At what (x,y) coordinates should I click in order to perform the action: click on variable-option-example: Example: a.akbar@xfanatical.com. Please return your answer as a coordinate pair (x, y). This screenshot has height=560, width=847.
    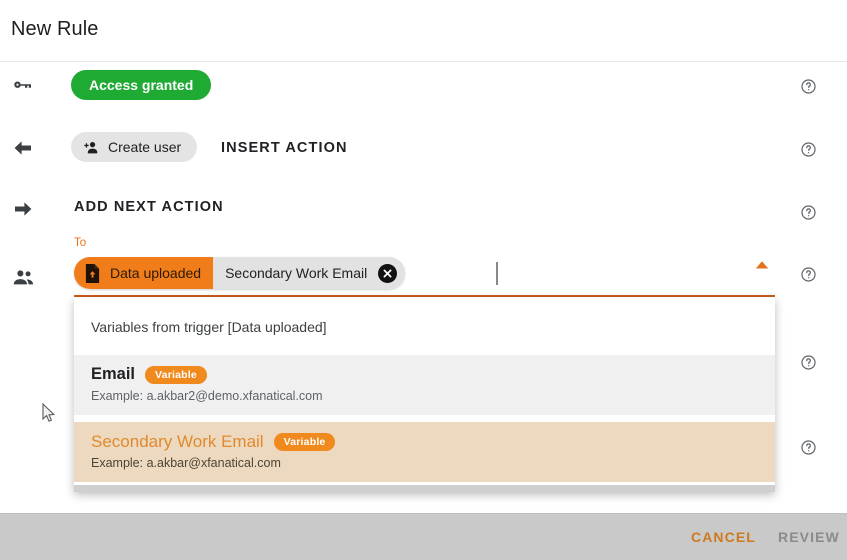
    Looking at the image, I should click on (186, 463).